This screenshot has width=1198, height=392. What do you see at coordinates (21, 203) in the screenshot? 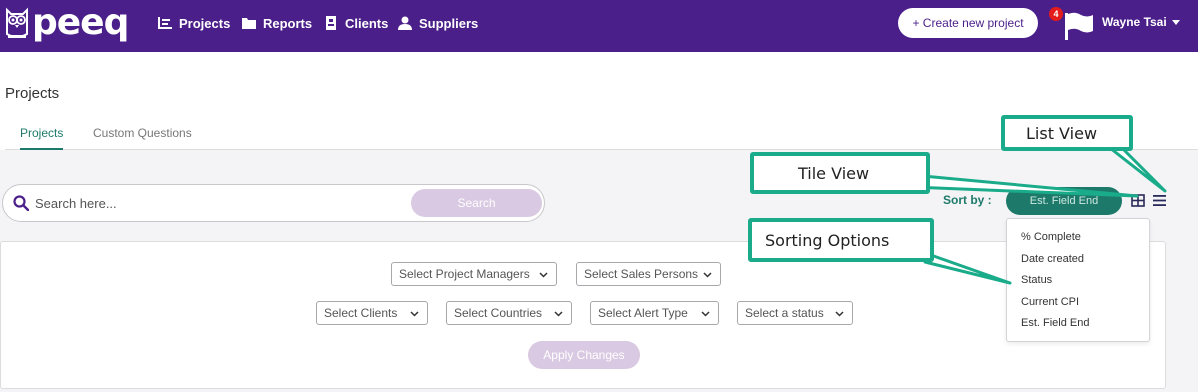
I see `search-icon` at bounding box center [21, 203].